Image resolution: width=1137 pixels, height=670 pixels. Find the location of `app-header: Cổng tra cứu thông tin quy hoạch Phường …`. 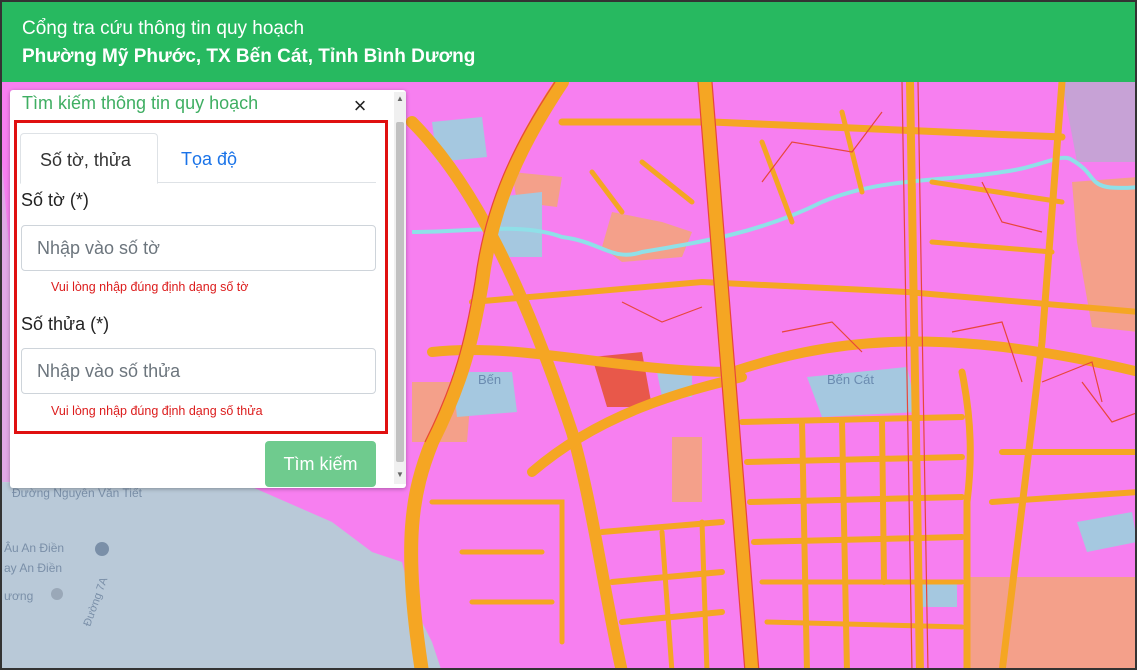

app-header: Cổng tra cứu thông tin quy hoạch Phường … is located at coordinates (568, 42).